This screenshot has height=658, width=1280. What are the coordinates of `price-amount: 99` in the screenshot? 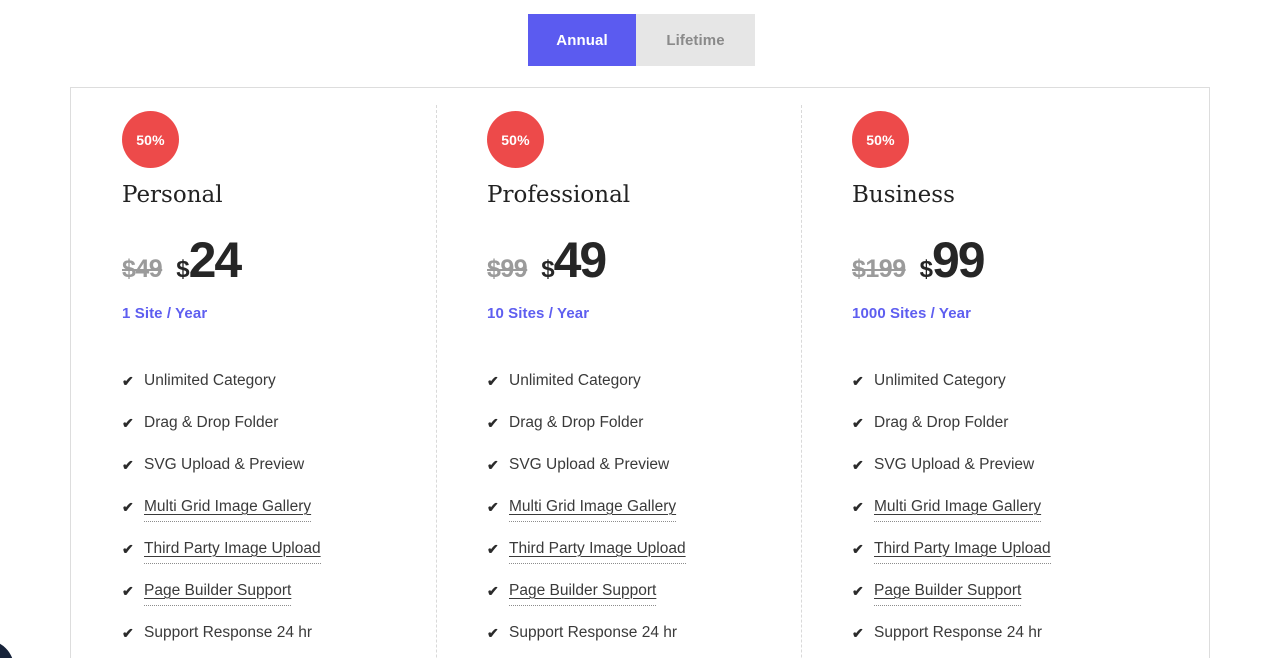 It's located at (958, 259).